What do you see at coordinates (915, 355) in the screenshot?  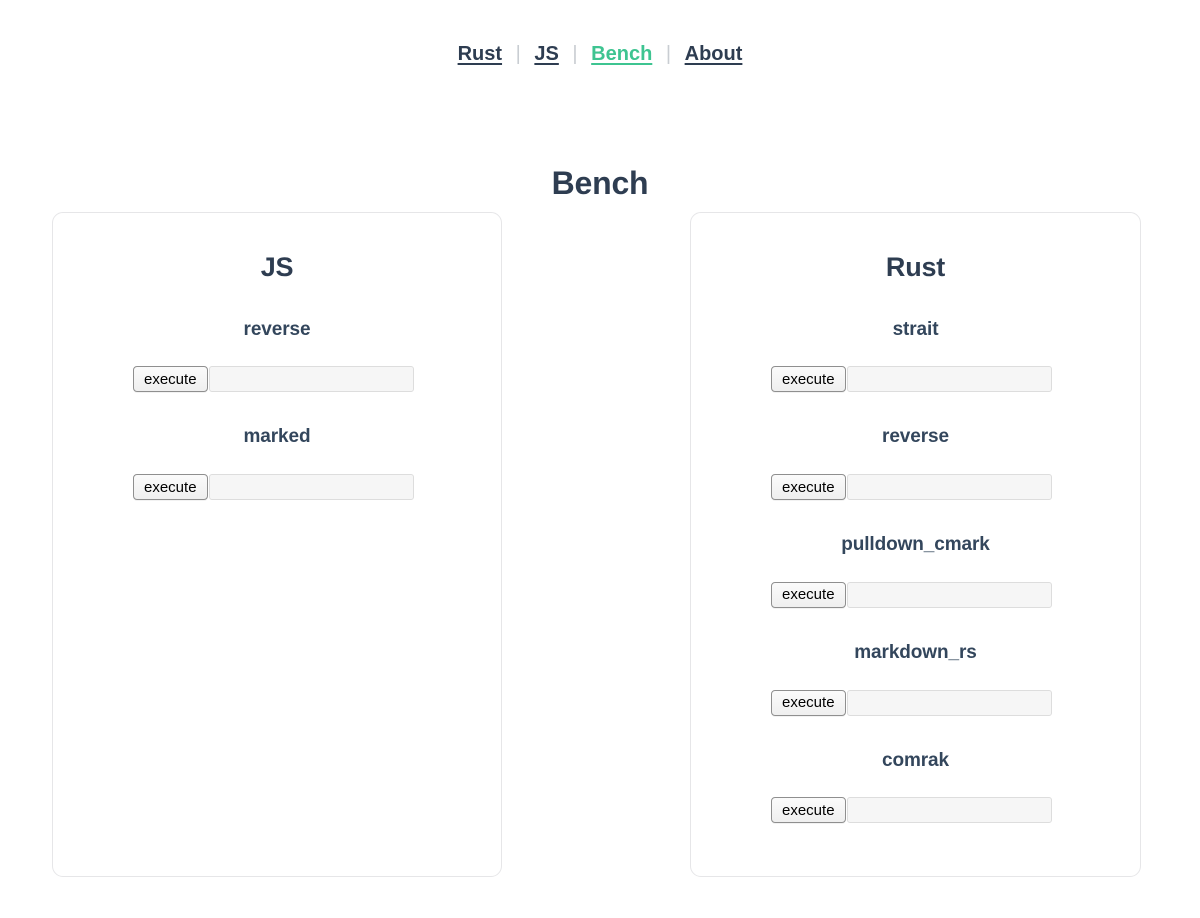 I see `bench-section-strait: strait execute` at bounding box center [915, 355].